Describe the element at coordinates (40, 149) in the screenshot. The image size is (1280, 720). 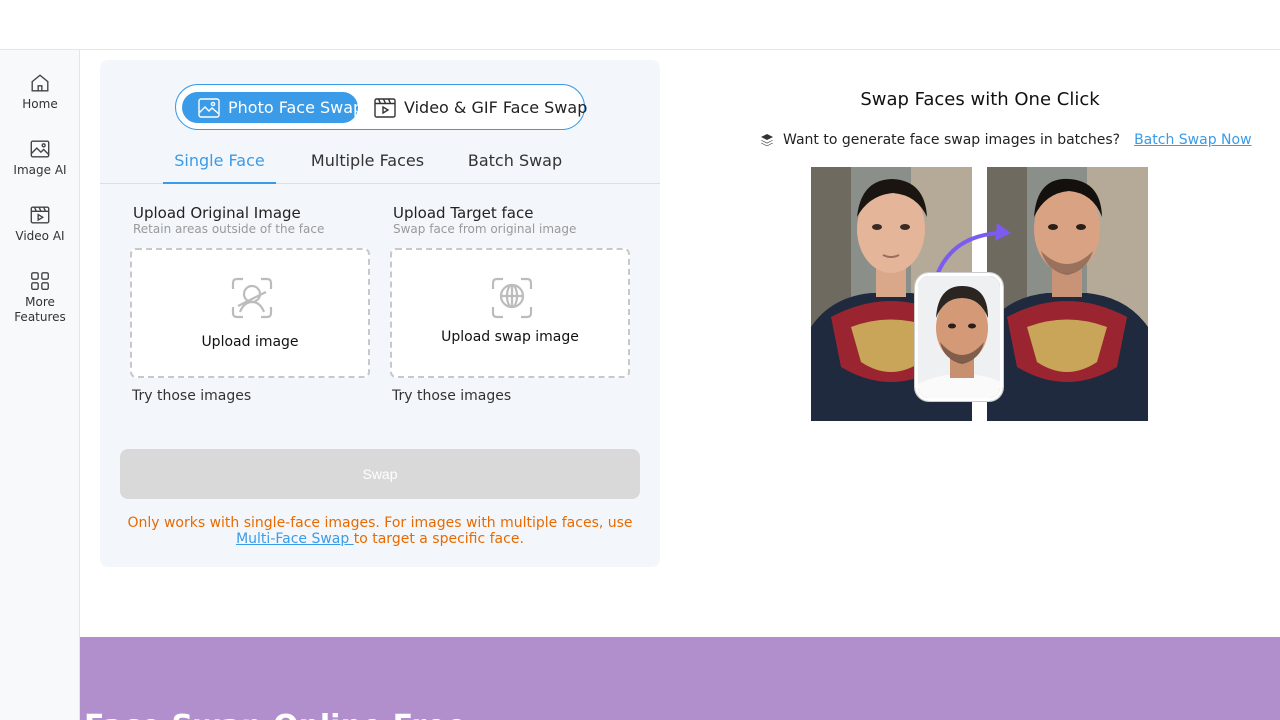
I see `image-icon` at that location.